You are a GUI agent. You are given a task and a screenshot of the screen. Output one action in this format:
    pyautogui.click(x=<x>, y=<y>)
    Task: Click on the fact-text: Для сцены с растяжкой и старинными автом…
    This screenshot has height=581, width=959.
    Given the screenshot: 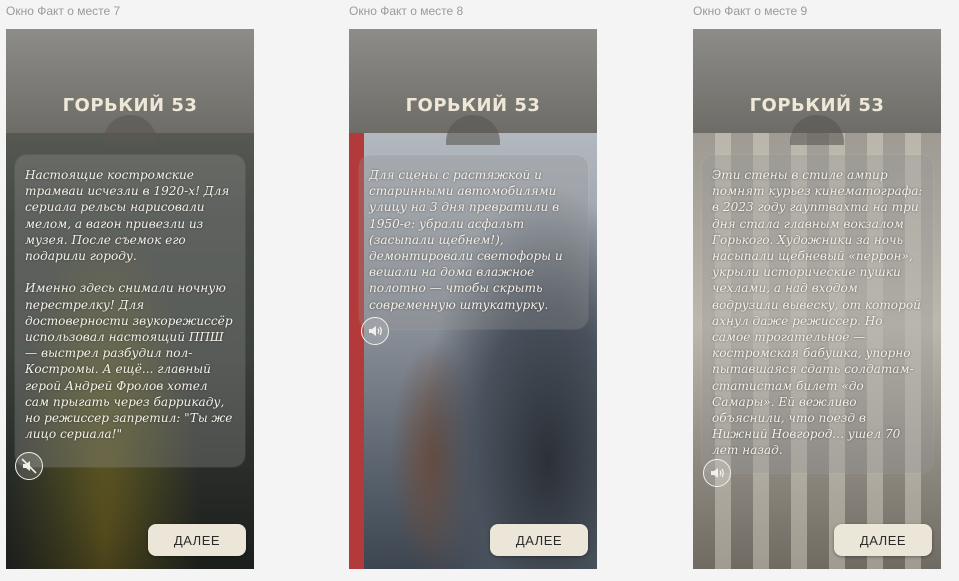 What is the action you would take?
    pyautogui.click(x=466, y=240)
    